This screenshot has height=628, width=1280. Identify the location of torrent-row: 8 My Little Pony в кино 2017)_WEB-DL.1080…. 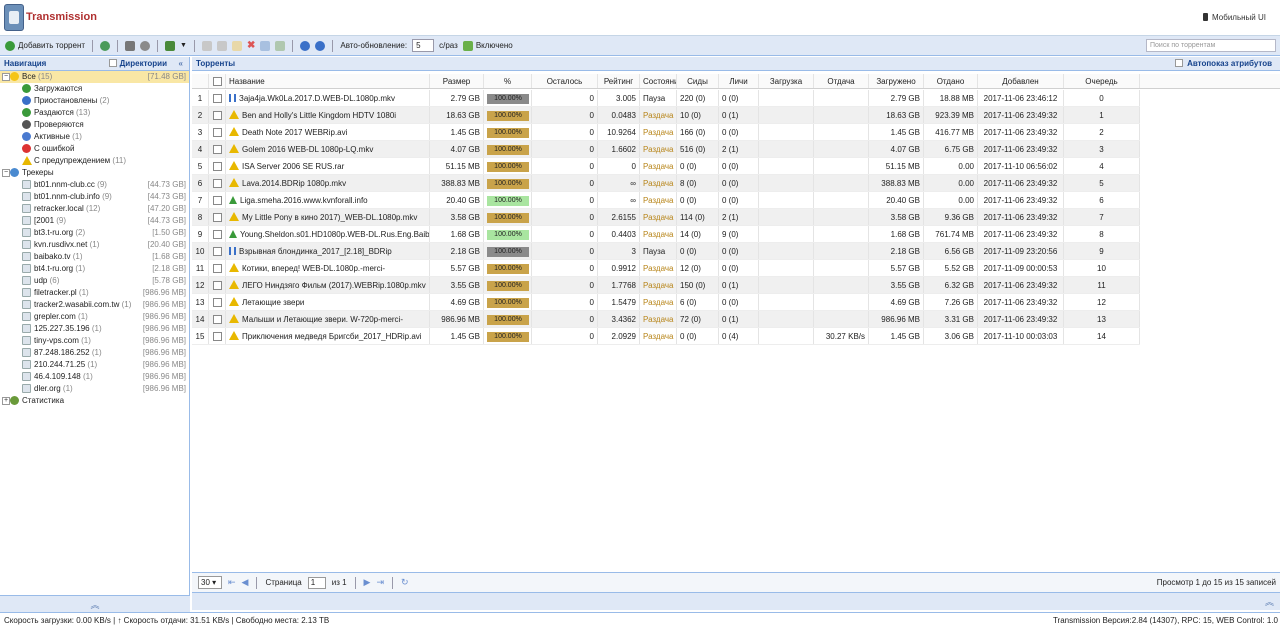
(666, 217).